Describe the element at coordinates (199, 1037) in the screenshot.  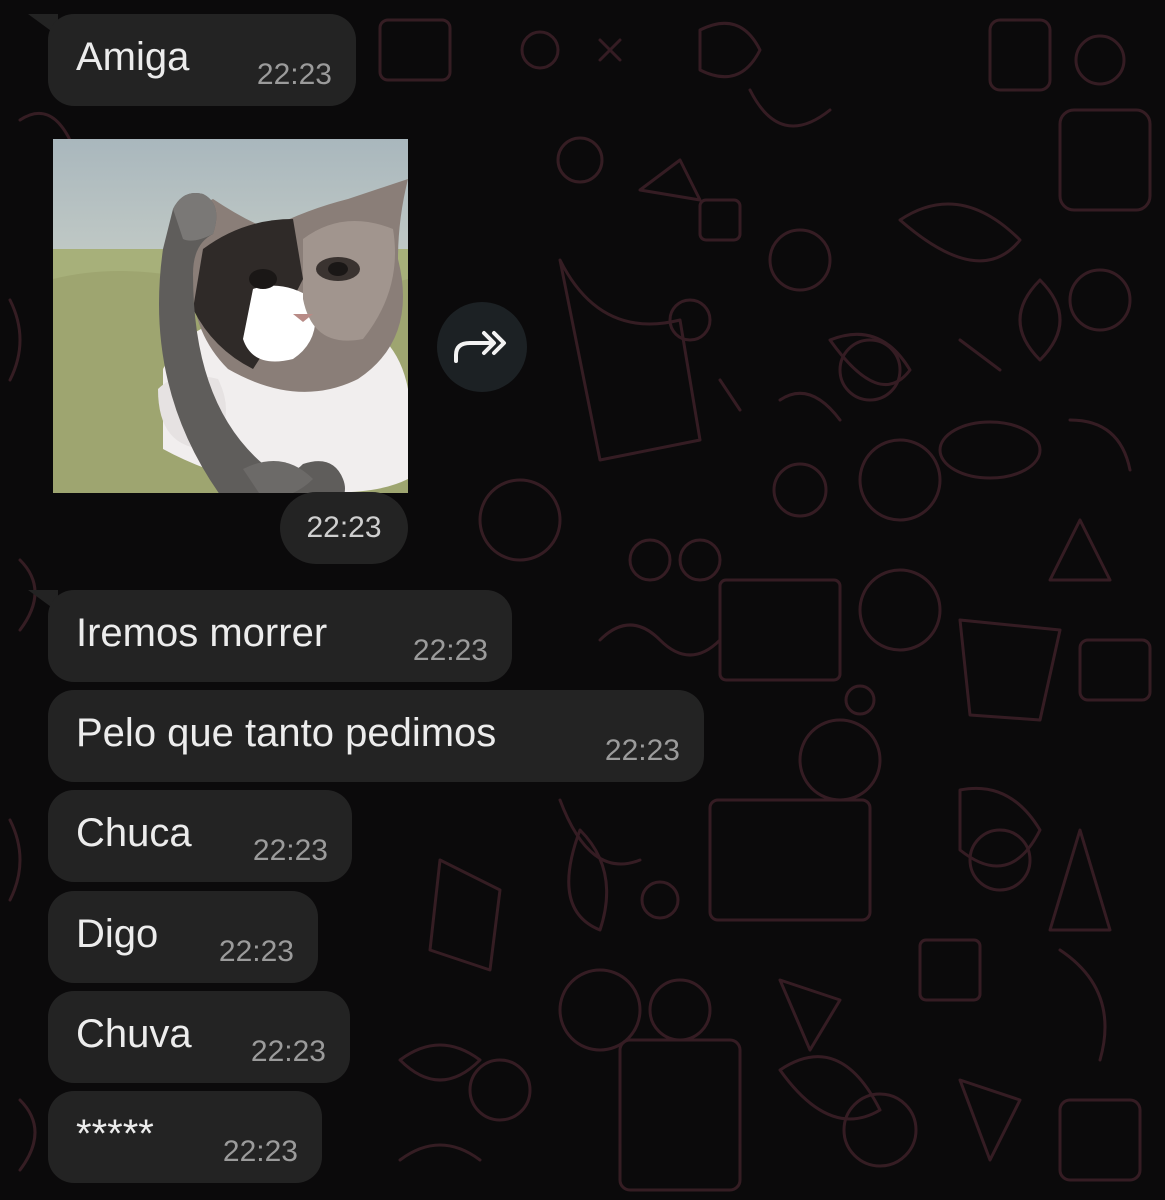
I see `message-bubble: Chuva 22:23` at that location.